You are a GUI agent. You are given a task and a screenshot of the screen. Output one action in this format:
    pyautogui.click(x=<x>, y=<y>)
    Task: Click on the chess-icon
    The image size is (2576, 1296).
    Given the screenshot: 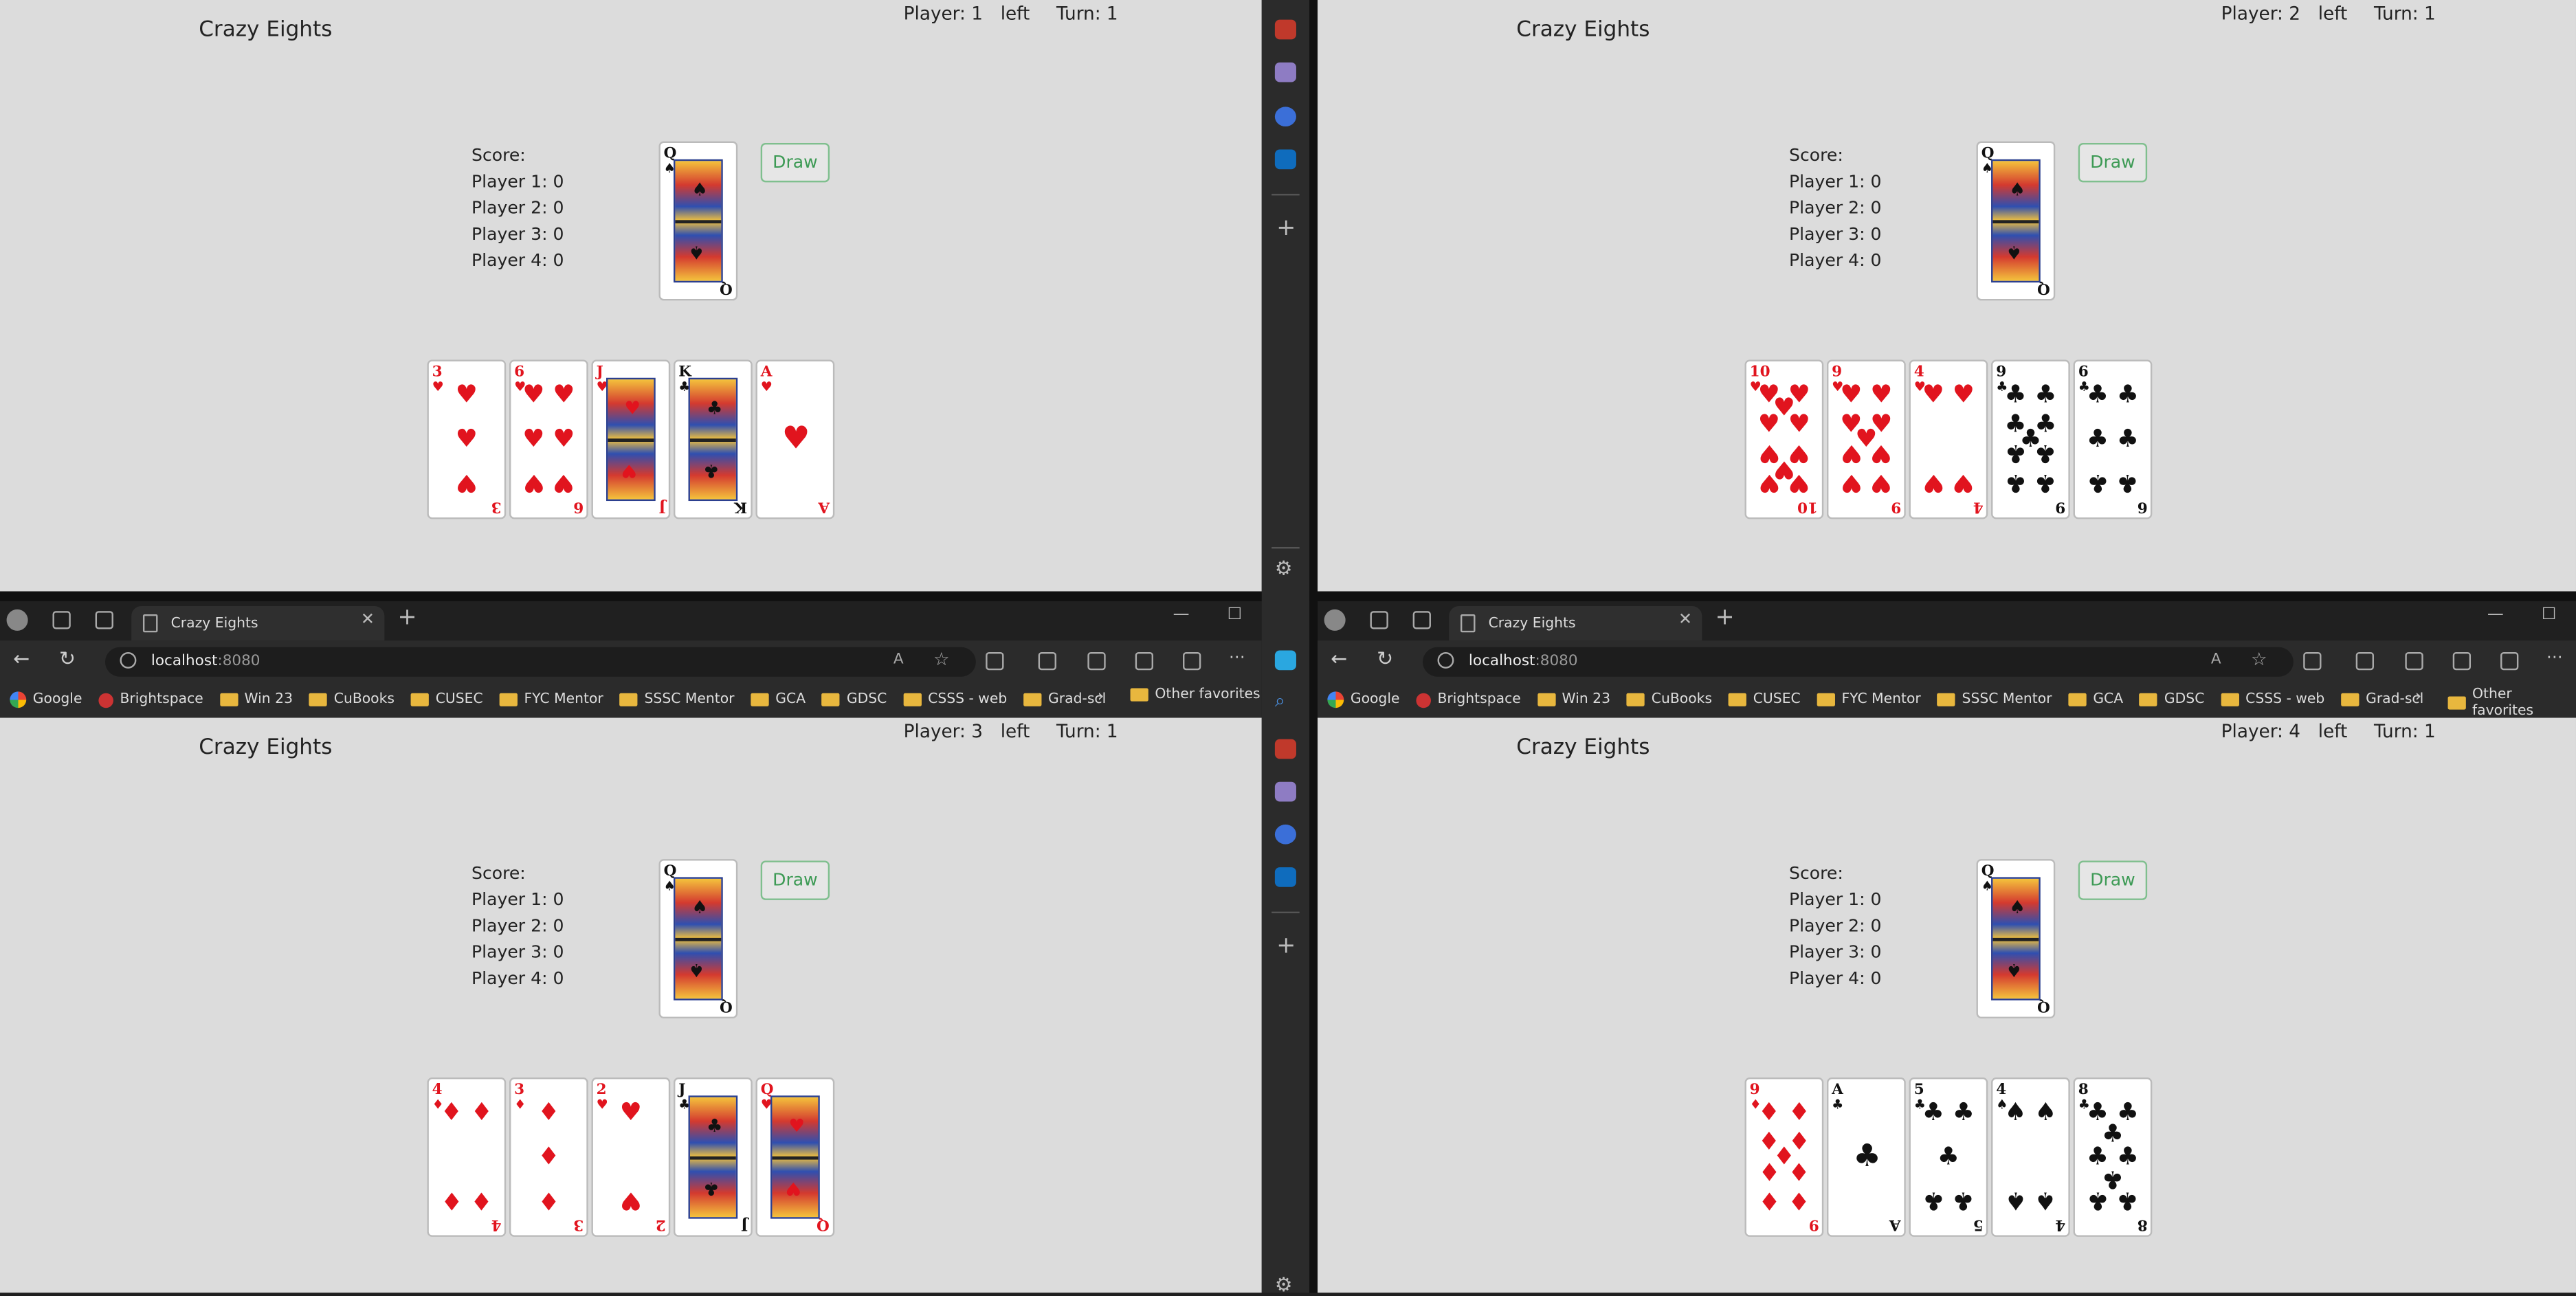 What is the action you would take?
    pyautogui.click(x=1285, y=72)
    